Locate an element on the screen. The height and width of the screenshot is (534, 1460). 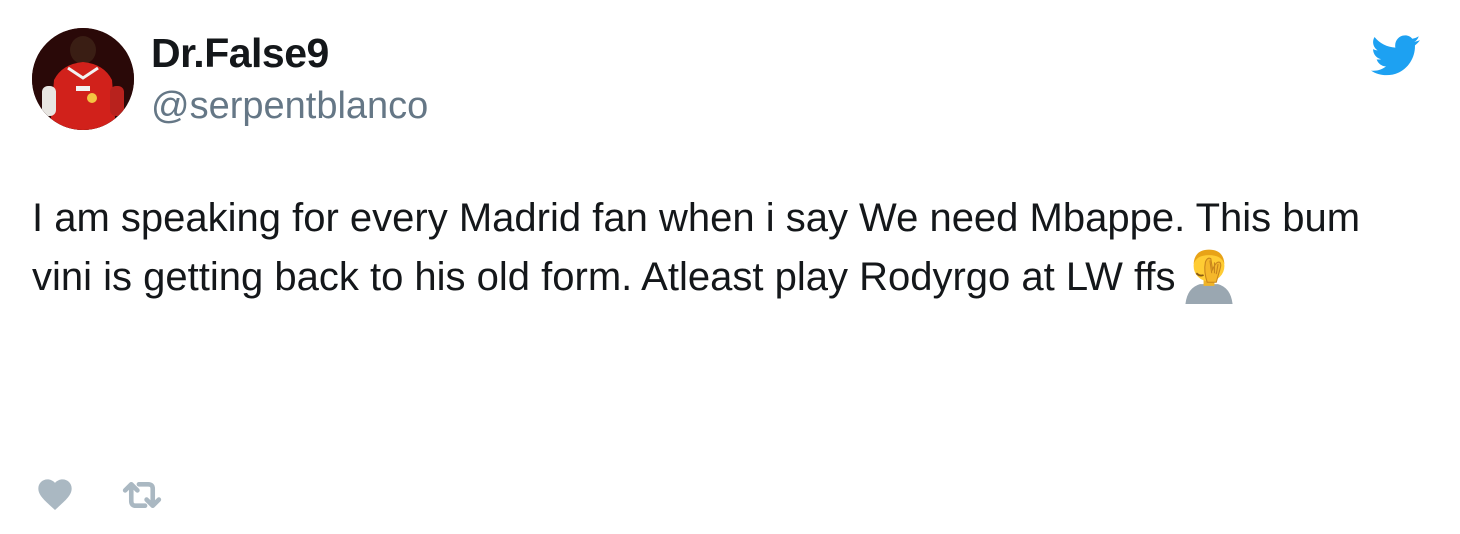
retweet-icon is located at coordinates (142, 495).